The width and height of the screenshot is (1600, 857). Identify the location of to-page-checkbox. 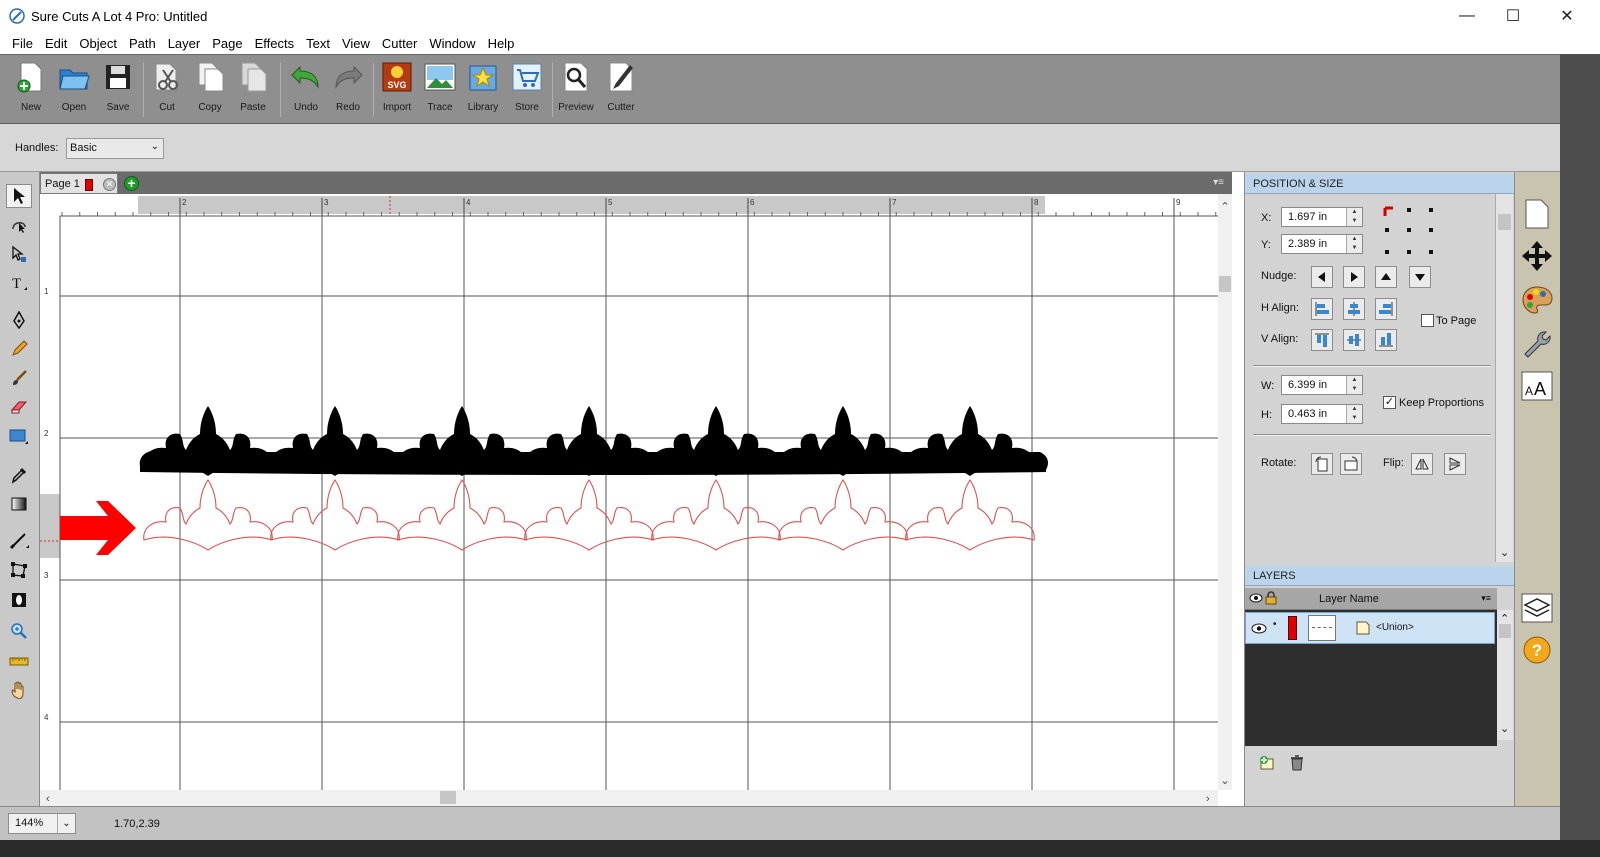
(1427, 320).